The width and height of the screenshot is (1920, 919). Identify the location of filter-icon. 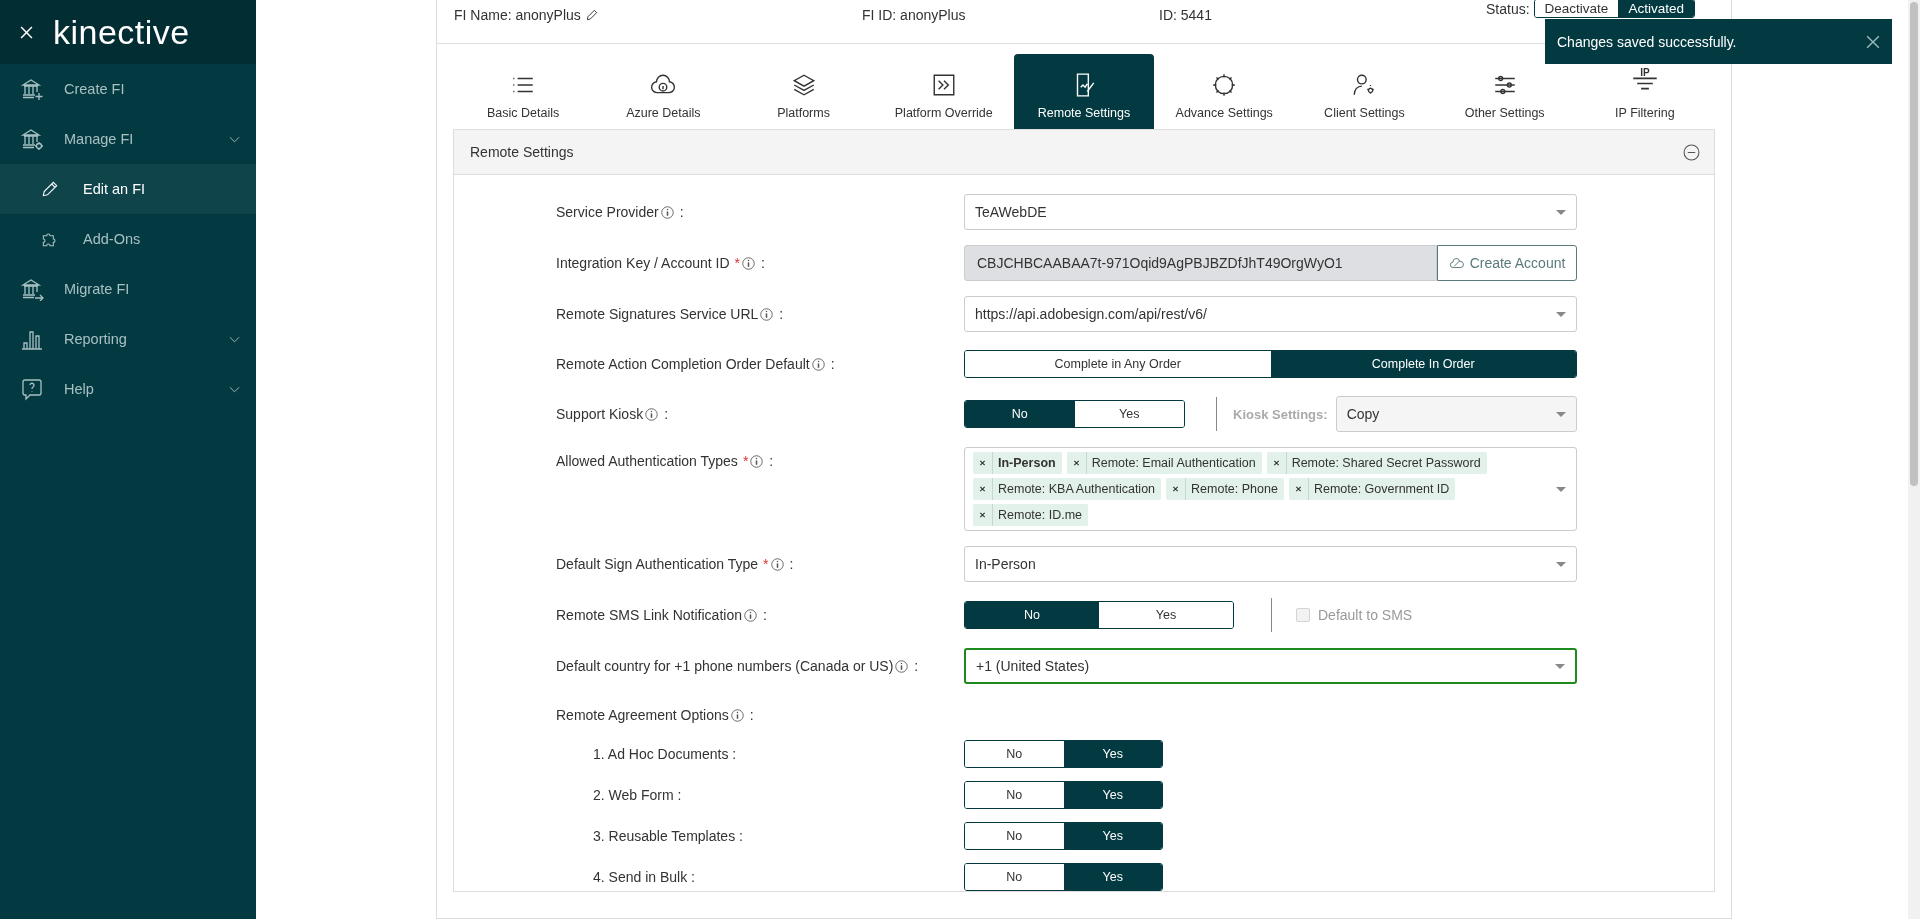
(1644, 83).